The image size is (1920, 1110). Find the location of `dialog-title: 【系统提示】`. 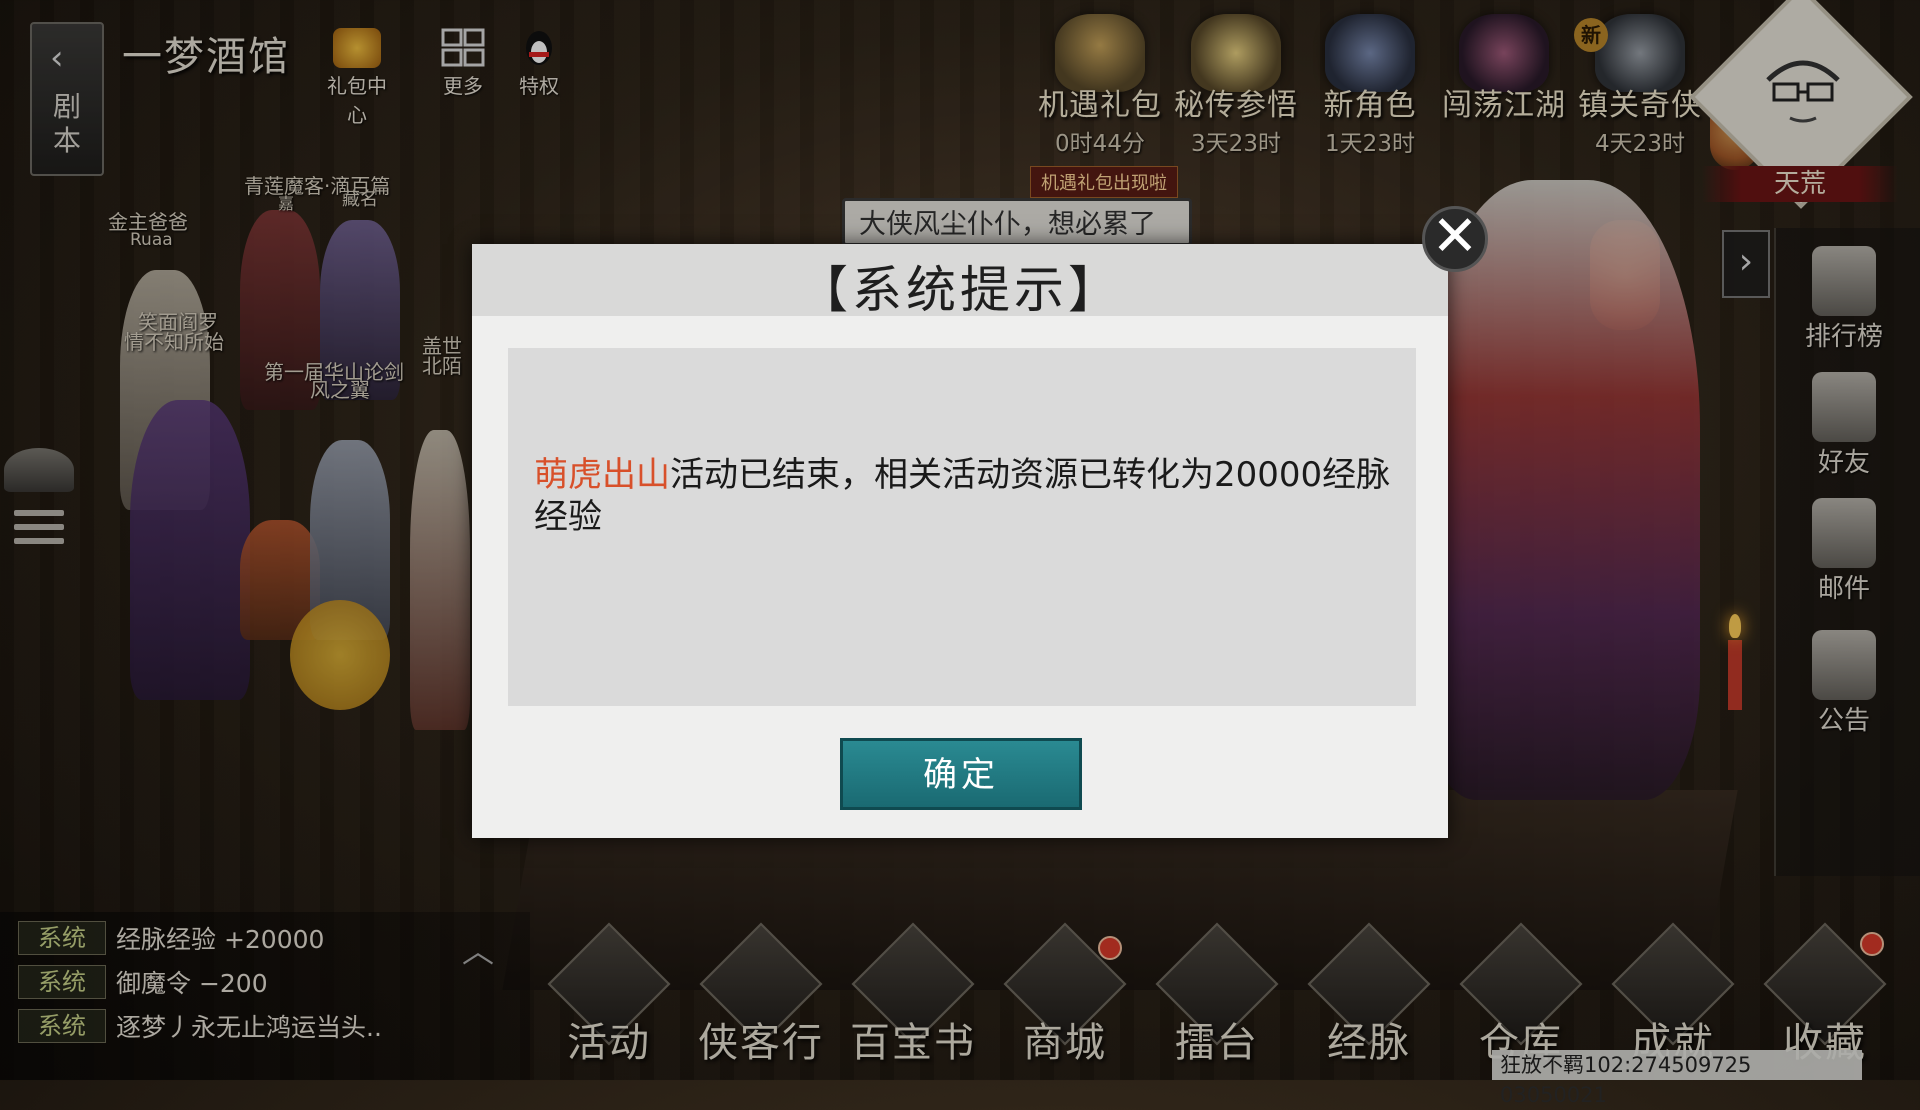

dialog-title: 【系统提示】 is located at coordinates (960, 290).